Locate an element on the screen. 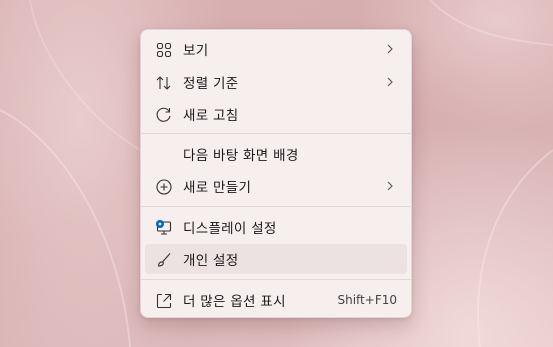 Image resolution: width=553 pixels, height=347 pixels. new-plus-icon is located at coordinates (164, 187).